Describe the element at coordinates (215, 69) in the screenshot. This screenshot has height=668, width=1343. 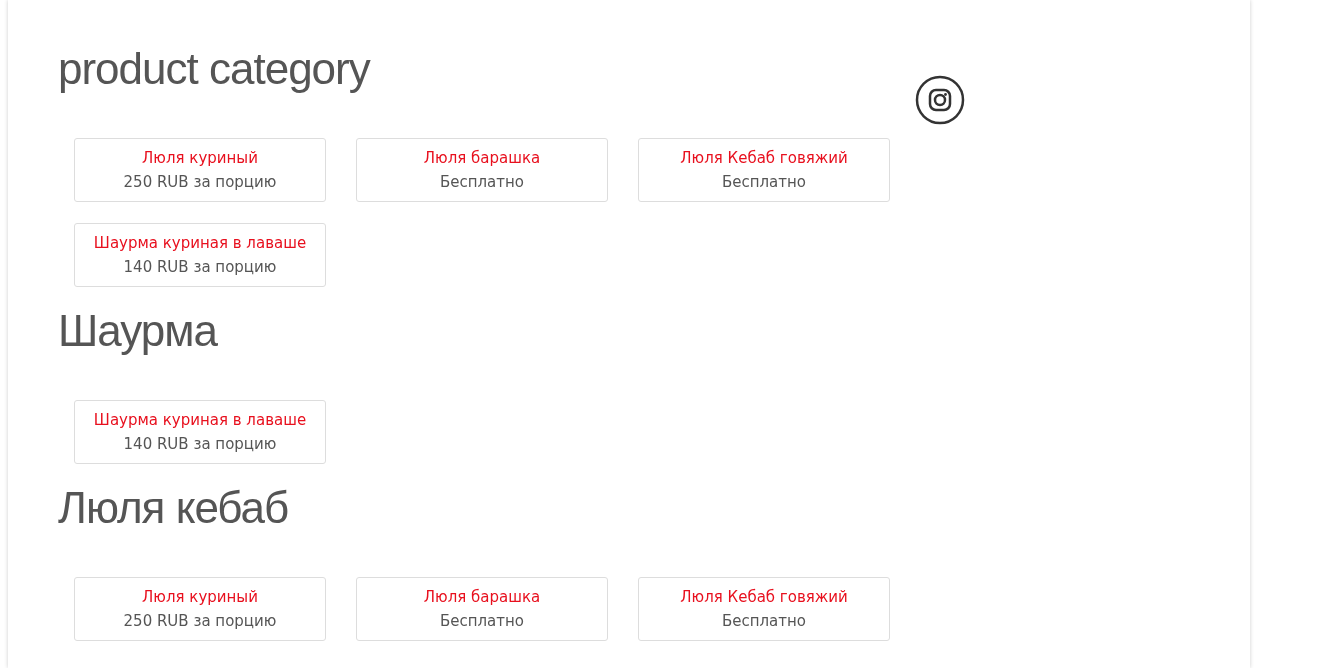
I see `category-heading: product category` at that location.